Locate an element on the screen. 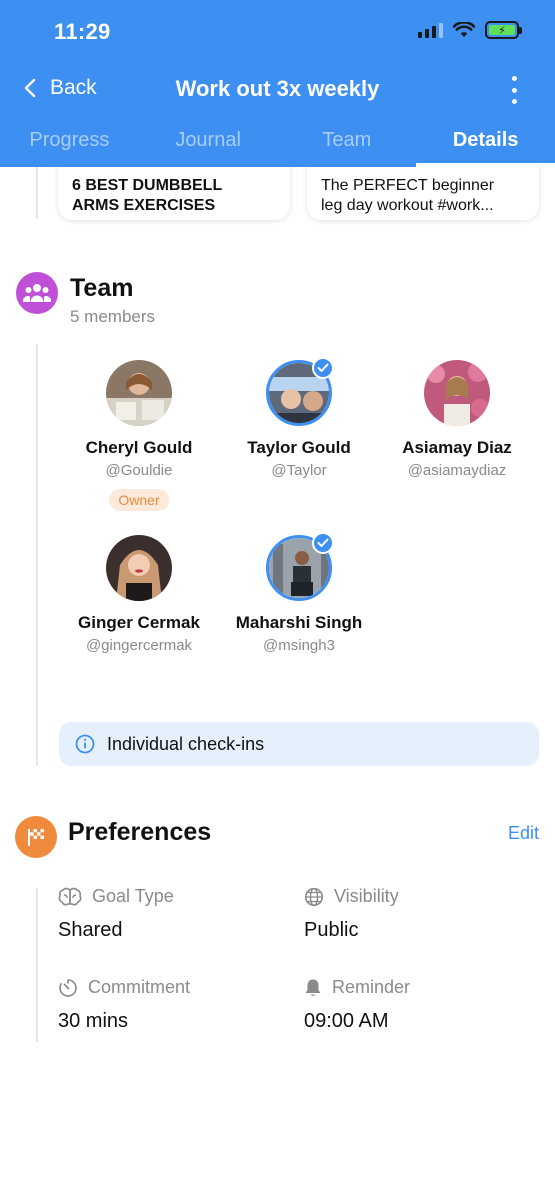  reminder-value: 09:00 AM is located at coordinates (346, 1021).